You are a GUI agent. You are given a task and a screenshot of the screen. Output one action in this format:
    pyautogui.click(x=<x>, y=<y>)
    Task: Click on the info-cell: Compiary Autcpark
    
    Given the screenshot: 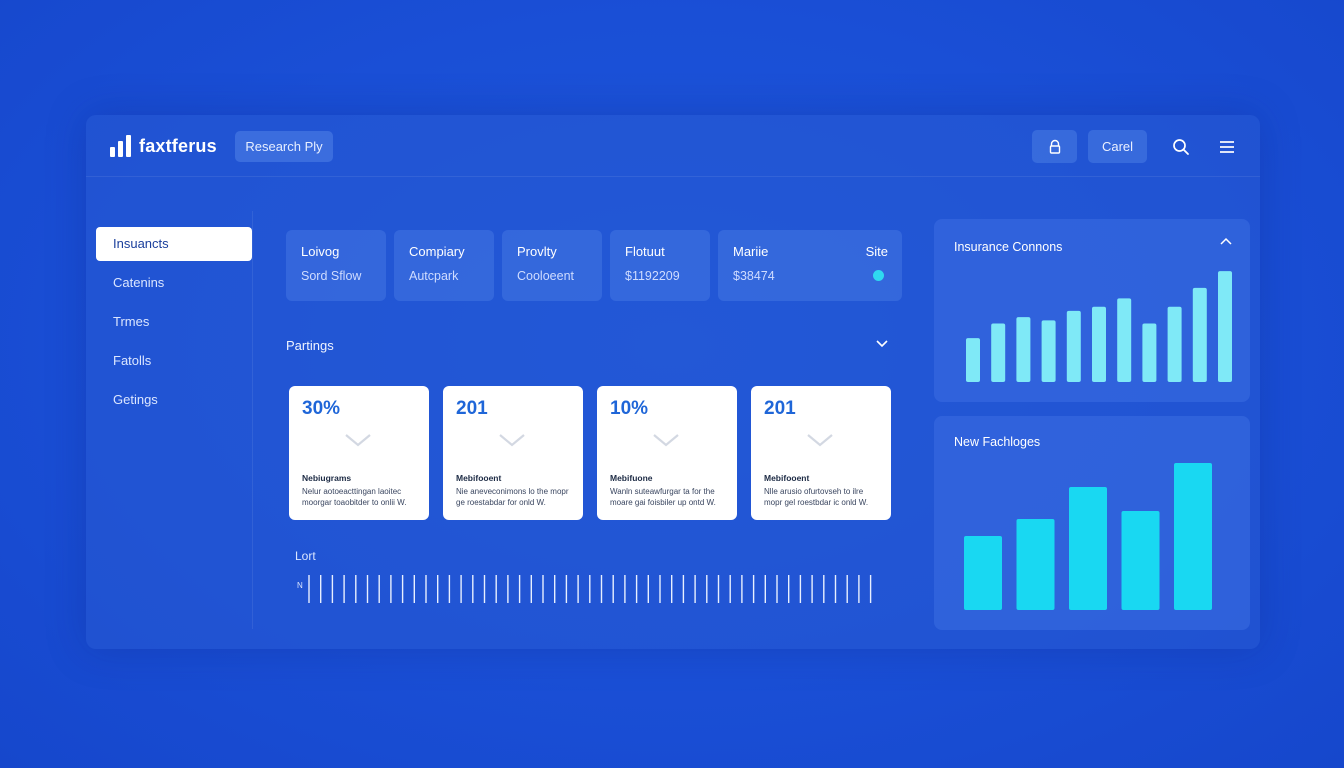 What is the action you would take?
    pyautogui.click(x=444, y=265)
    